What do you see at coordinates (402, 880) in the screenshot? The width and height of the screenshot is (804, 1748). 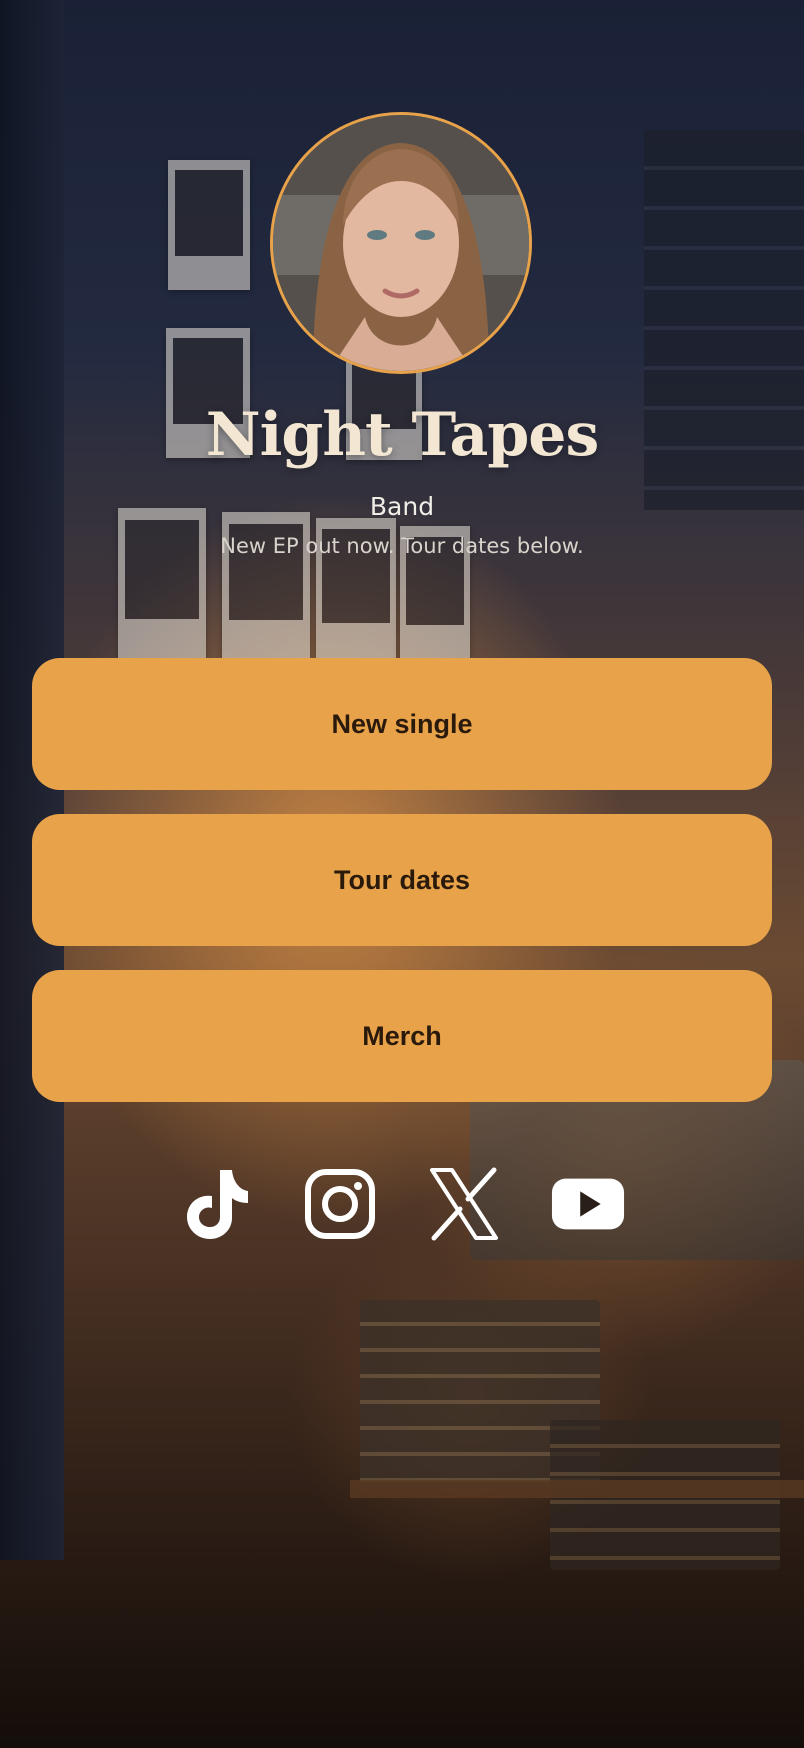 I see `link-button-tour-dates: Tour dates` at bounding box center [402, 880].